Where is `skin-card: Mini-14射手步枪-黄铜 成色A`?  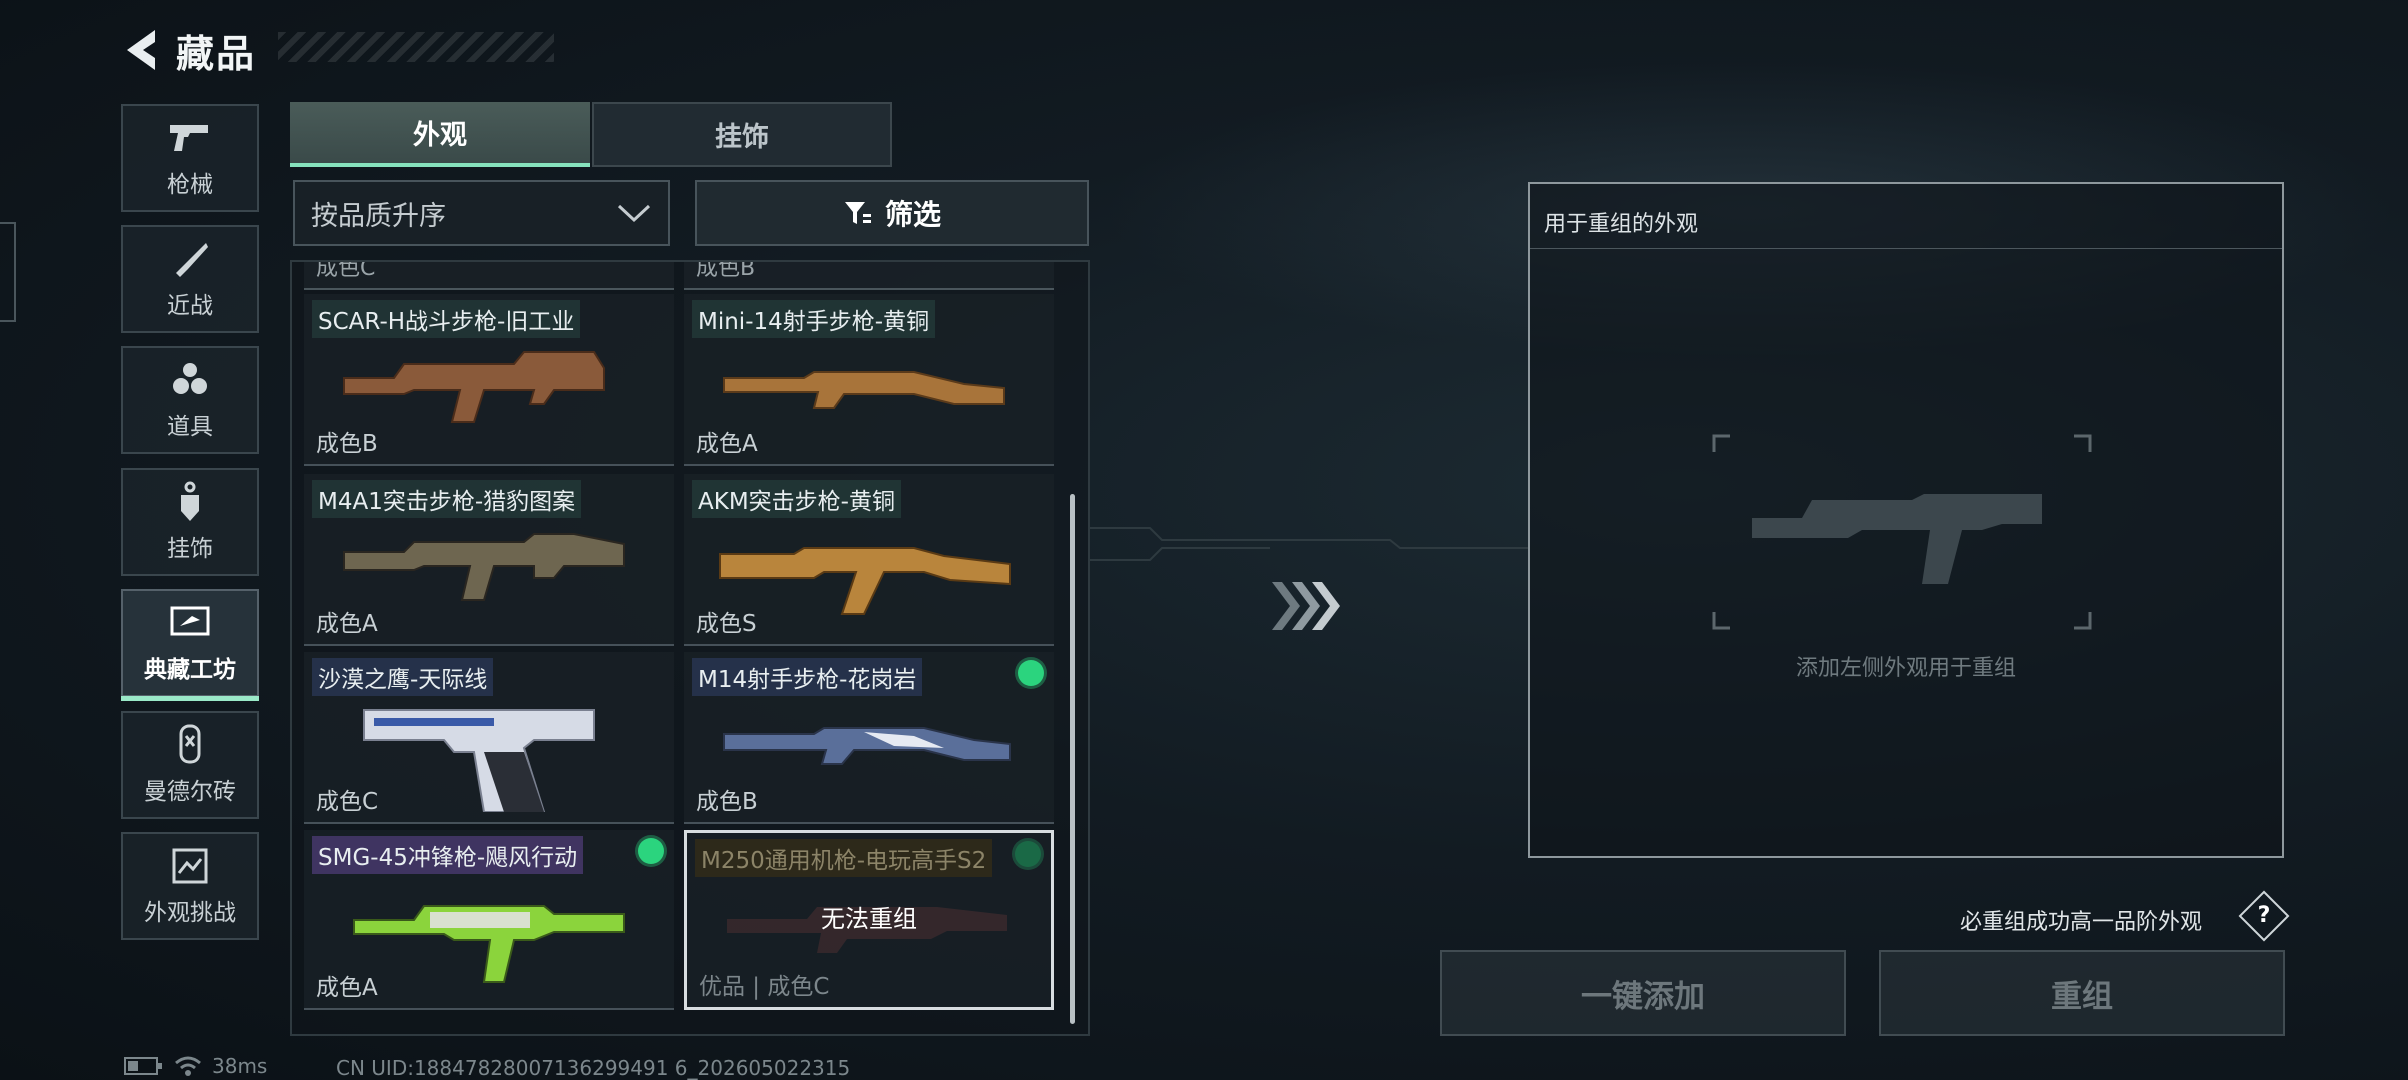
skin-card: Mini-14射手步枪-黄铜 成色A is located at coordinates (869, 380).